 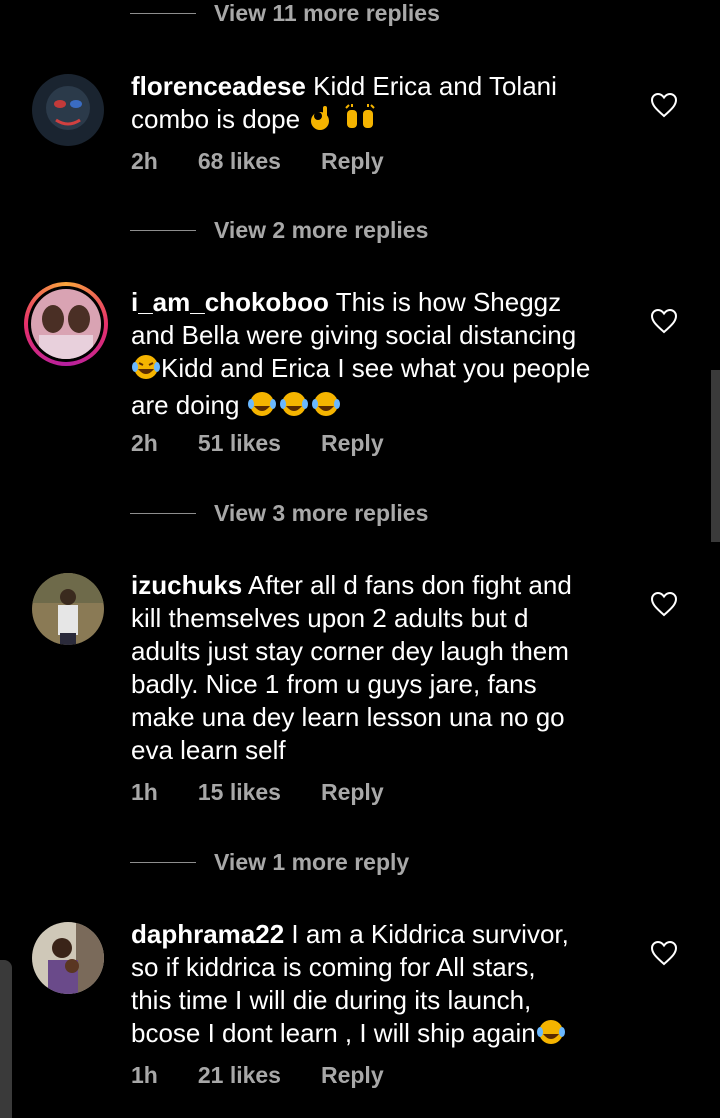 What do you see at coordinates (360, 122) in the screenshot?
I see `raising-hands-emoji` at bounding box center [360, 122].